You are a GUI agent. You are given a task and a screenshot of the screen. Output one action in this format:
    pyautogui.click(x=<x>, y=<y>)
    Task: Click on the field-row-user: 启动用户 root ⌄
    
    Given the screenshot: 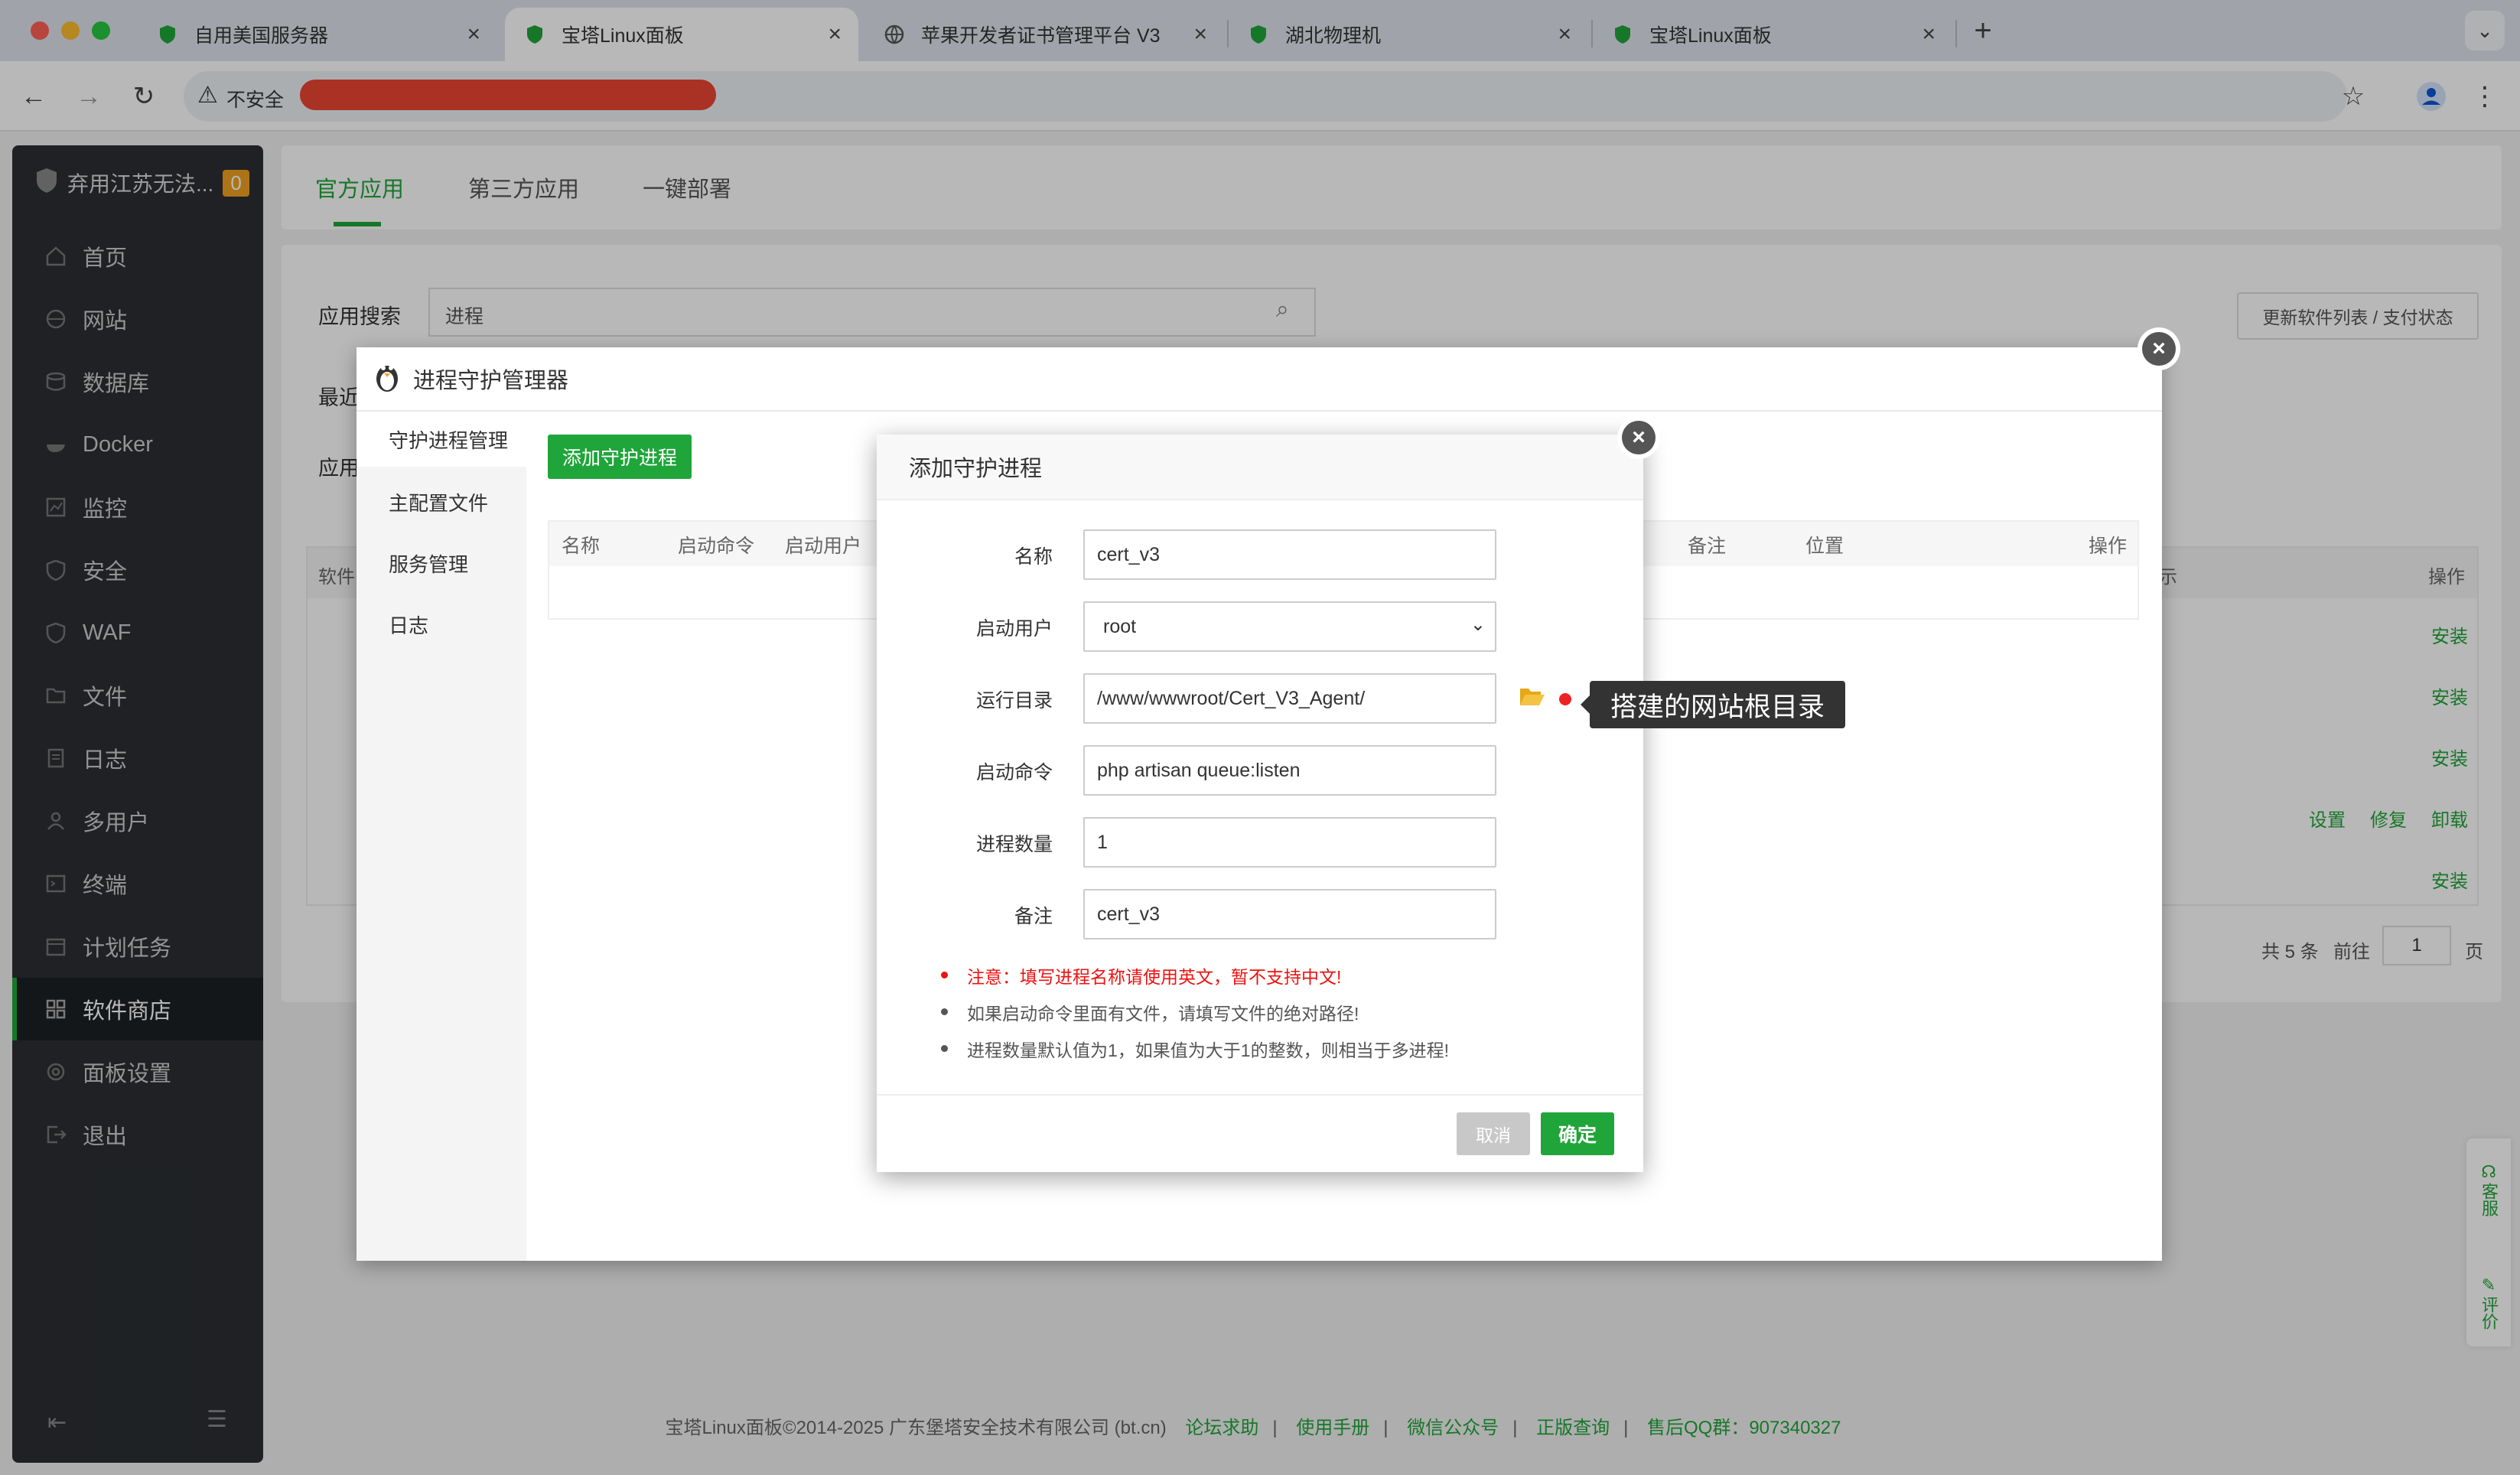 What is the action you would take?
    pyautogui.click(x=1260, y=626)
    